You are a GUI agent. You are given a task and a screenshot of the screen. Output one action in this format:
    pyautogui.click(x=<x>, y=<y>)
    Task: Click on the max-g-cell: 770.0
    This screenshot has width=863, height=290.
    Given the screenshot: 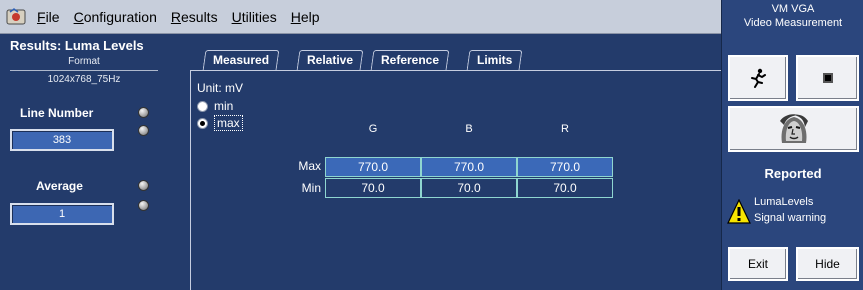 What is the action you would take?
    pyautogui.click(x=373, y=167)
    